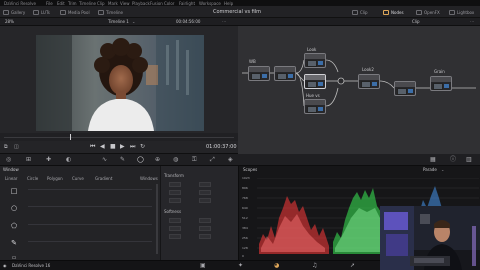  What do you see at coordinates (14, 12) in the screenshot?
I see `gallery-button: Gallery` at bounding box center [14, 12].